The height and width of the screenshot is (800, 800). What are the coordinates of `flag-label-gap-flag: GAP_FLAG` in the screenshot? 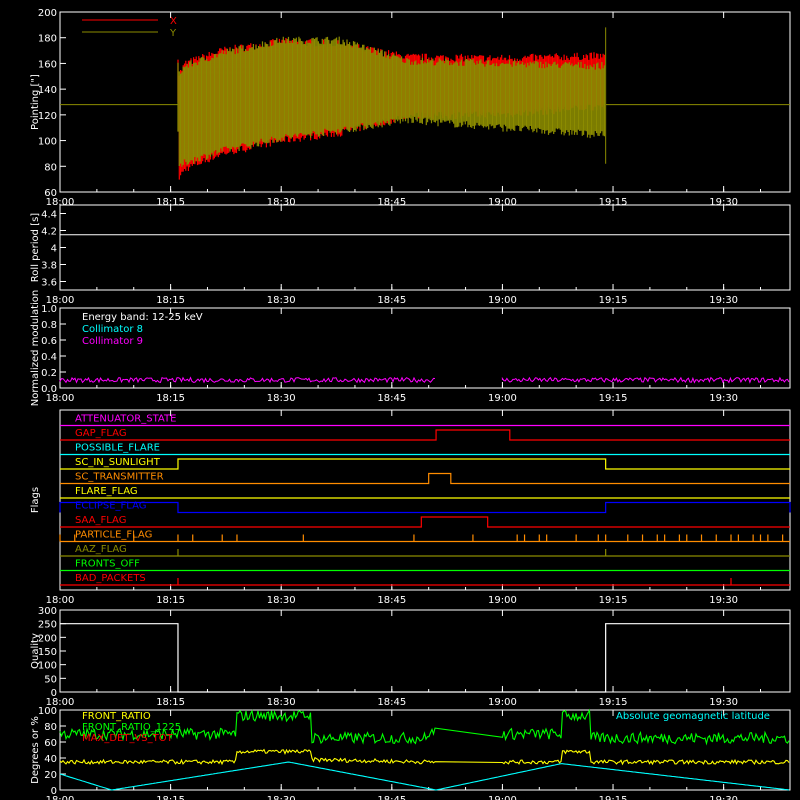 It's located at (101, 433).